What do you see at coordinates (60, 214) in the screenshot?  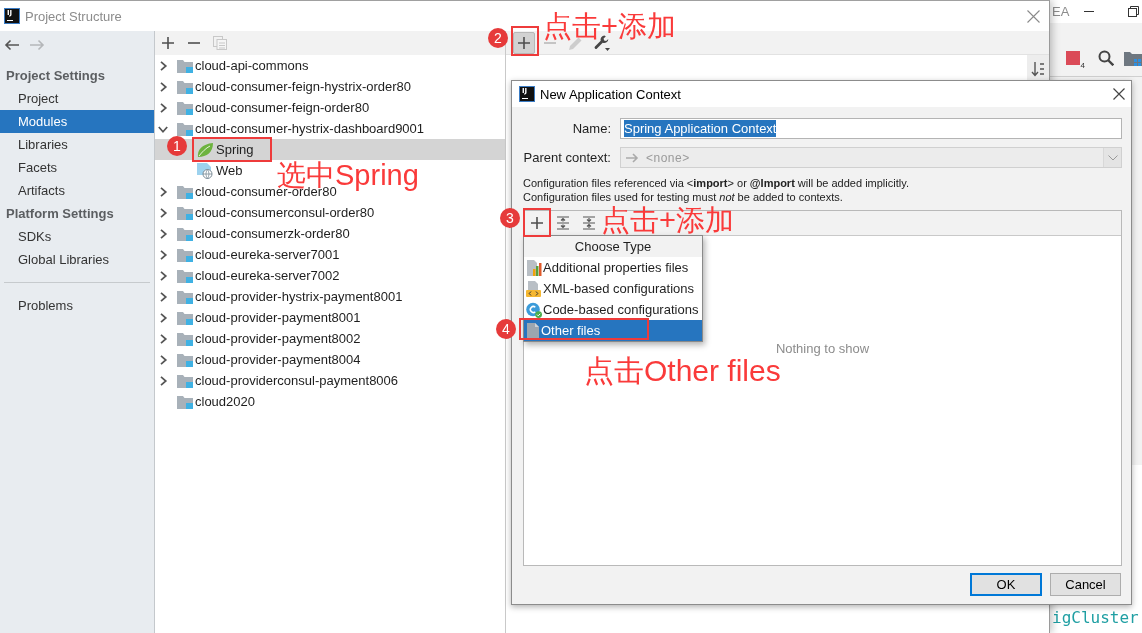 I see `section-header: Platform Settings` at bounding box center [60, 214].